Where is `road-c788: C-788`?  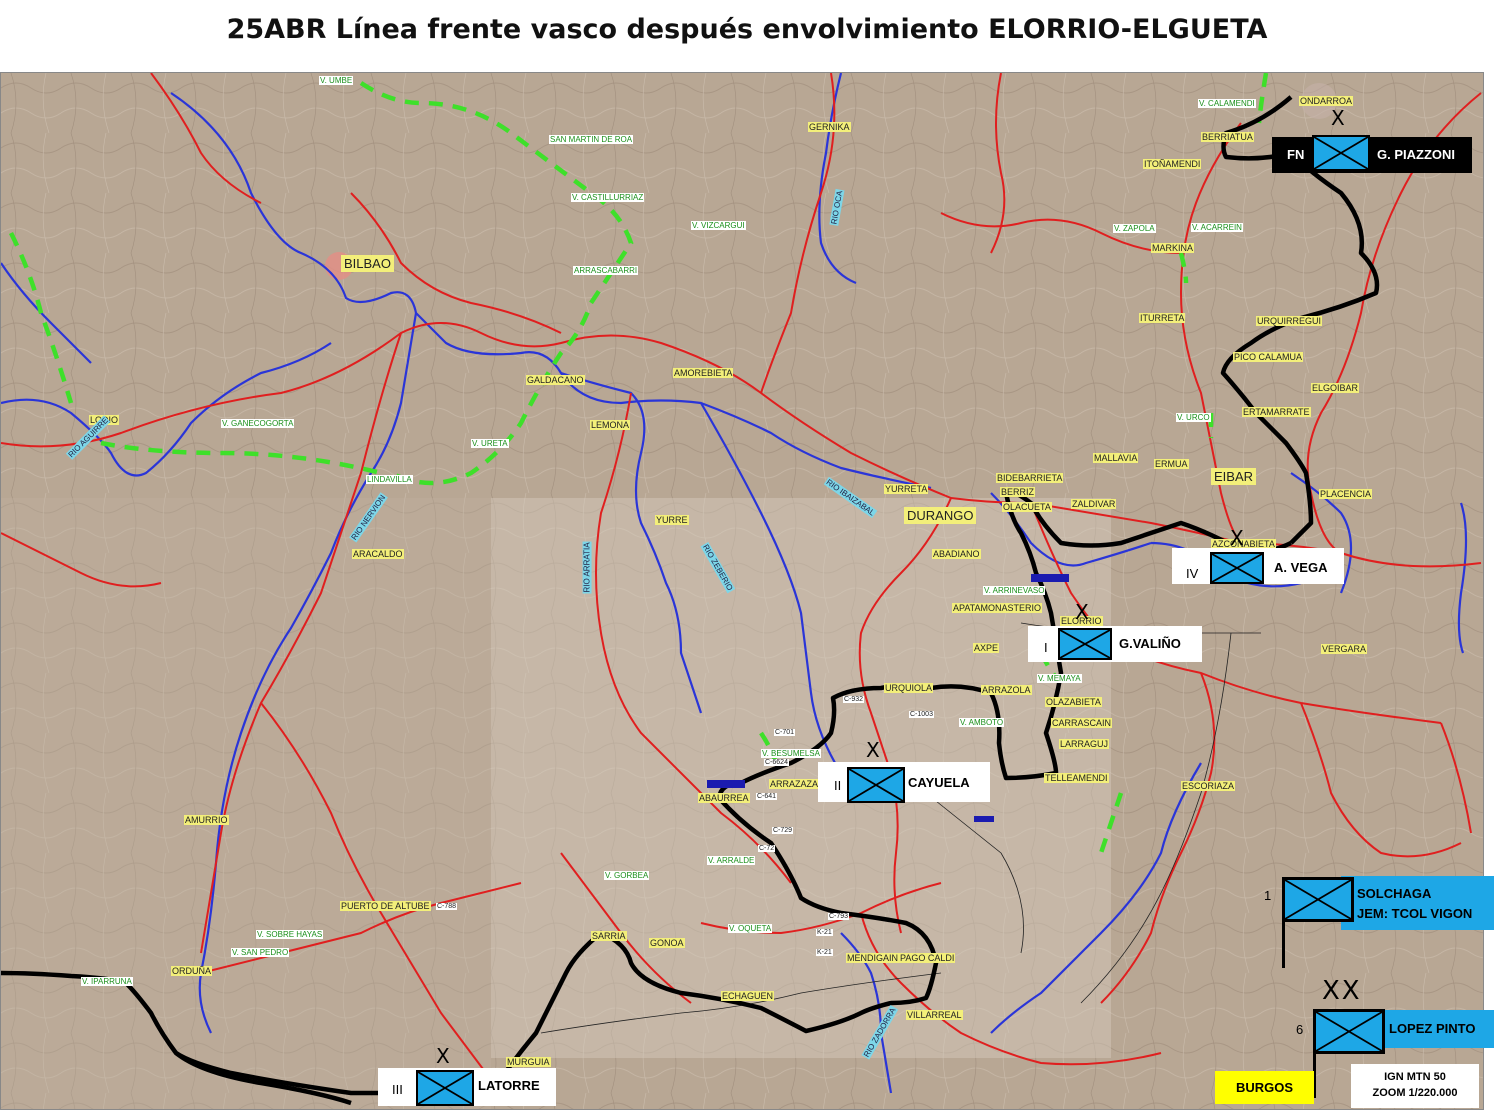 road-c788: C-788 is located at coordinates (447, 906).